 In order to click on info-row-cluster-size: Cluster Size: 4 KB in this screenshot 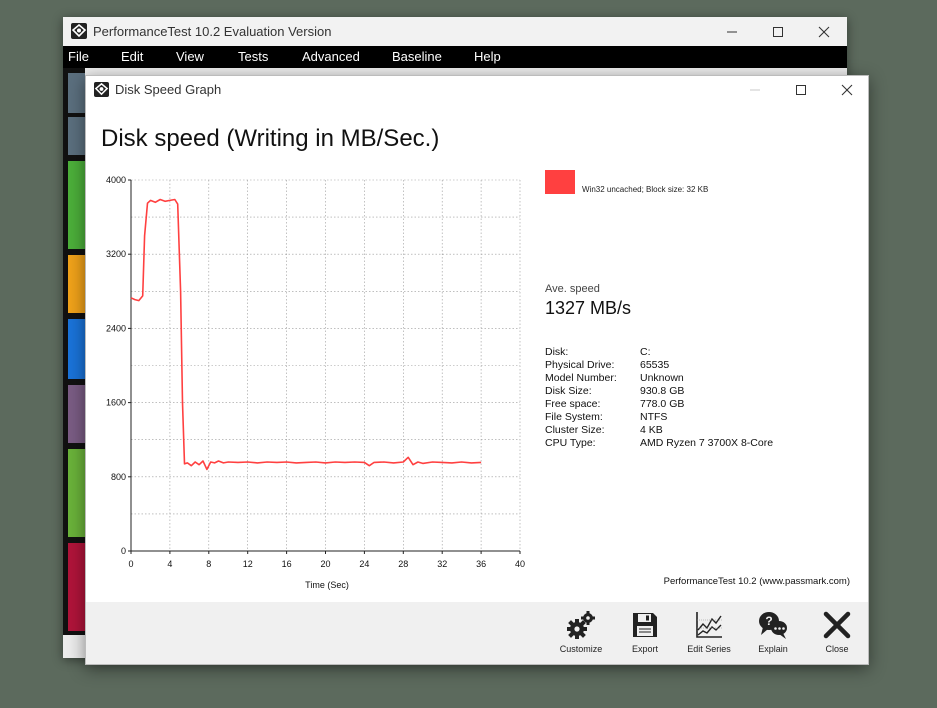, I will do `click(695, 430)`.